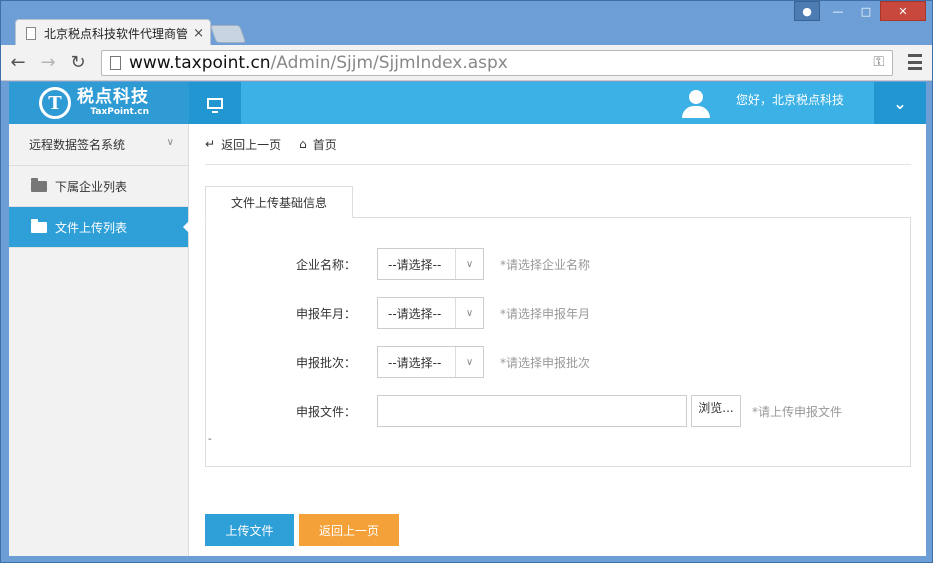 Image resolution: width=933 pixels, height=563 pixels. I want to click on company-select: --请选择-- ∨, so click(430, 264).